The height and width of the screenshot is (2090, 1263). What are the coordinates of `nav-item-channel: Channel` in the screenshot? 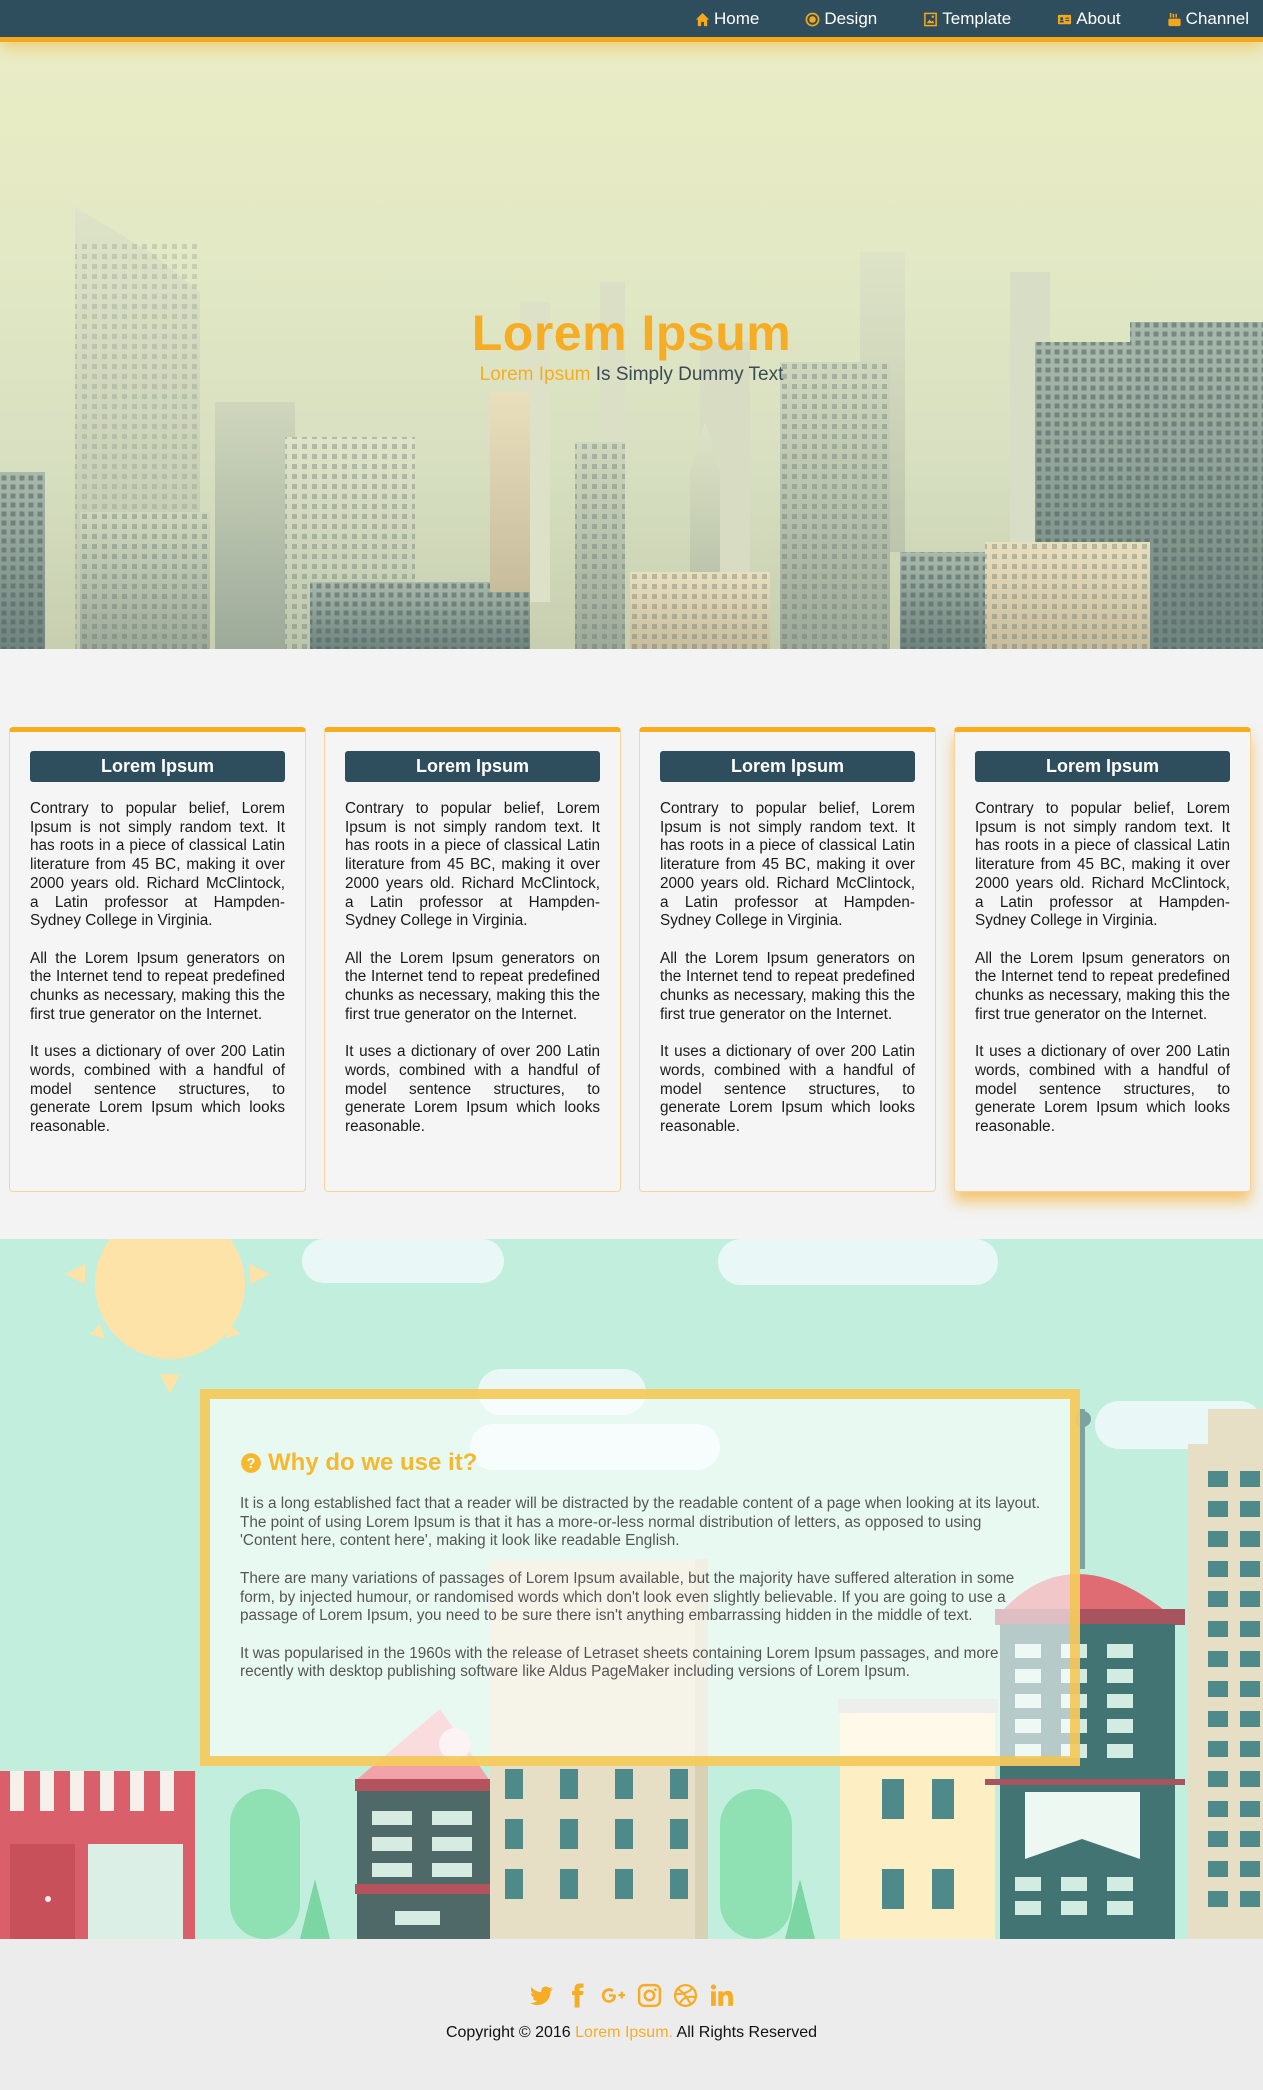 It's located at (1208, 19).